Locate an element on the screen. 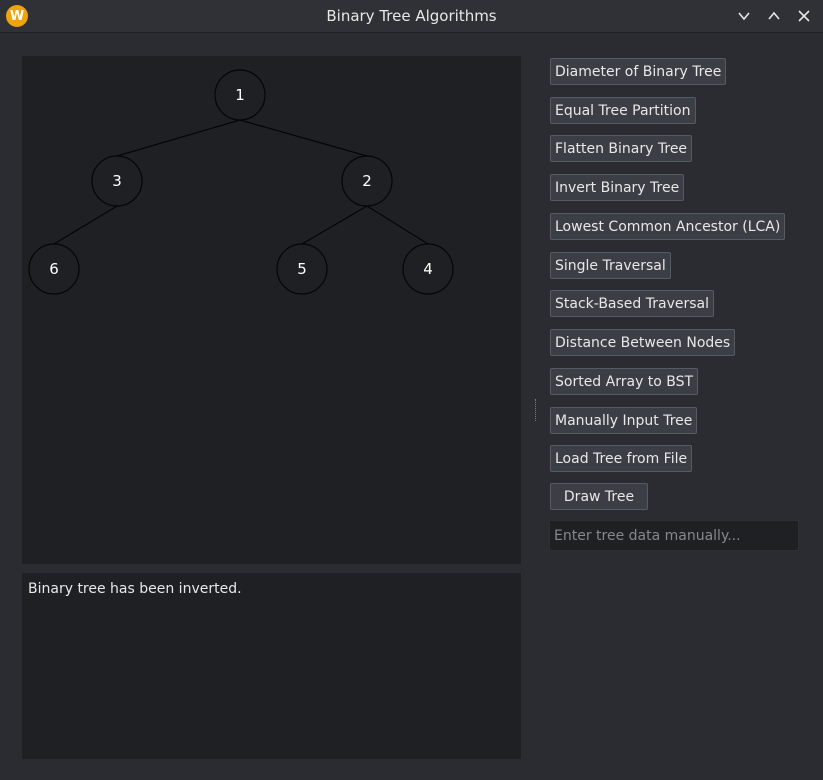 The width and height of the screenshot is (823, 780). tree-node-label: 2 is located at coordinates (367, 181).